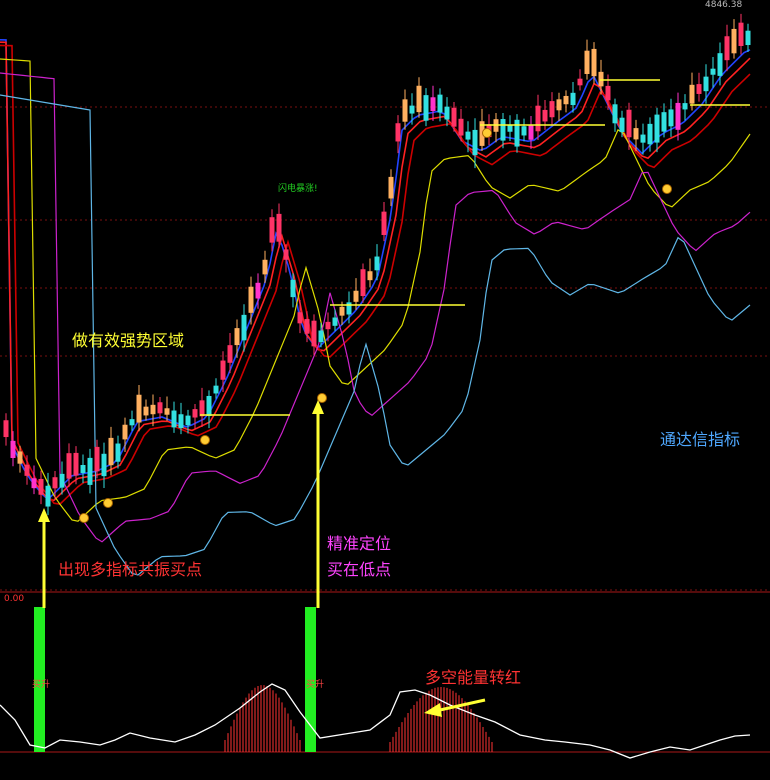  I want to click on buy-signal-label-right: 买升, so click(315, 685).